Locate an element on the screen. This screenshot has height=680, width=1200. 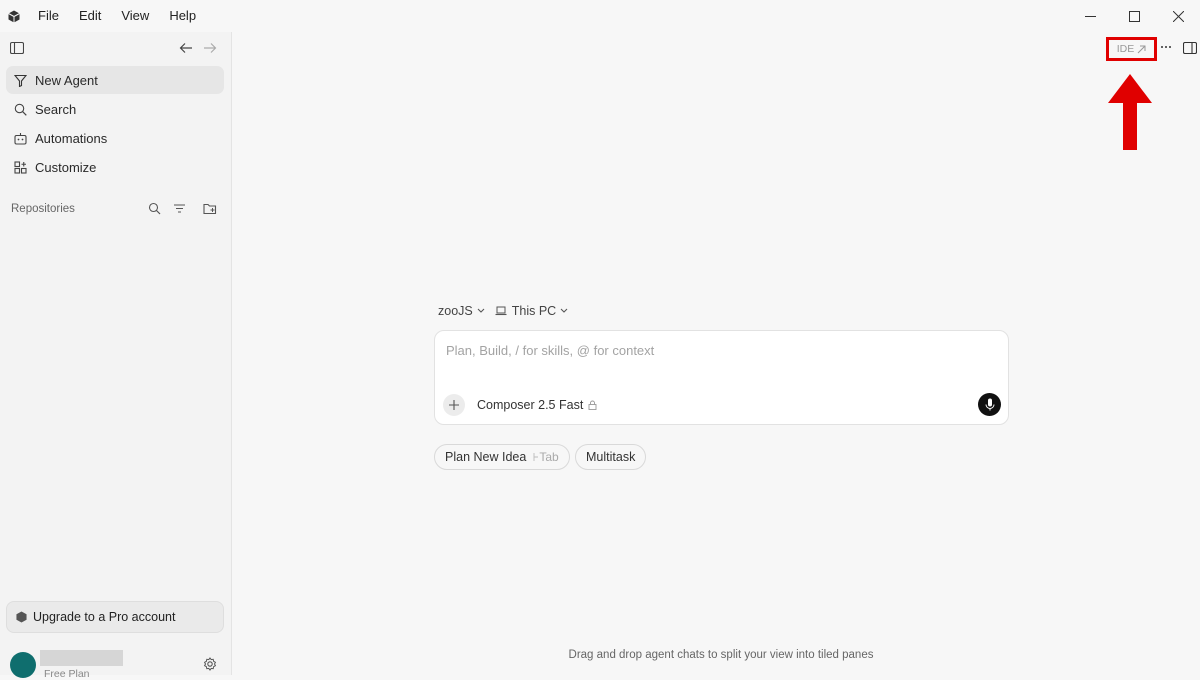
robot-icon is located at coordinates (20, 138).